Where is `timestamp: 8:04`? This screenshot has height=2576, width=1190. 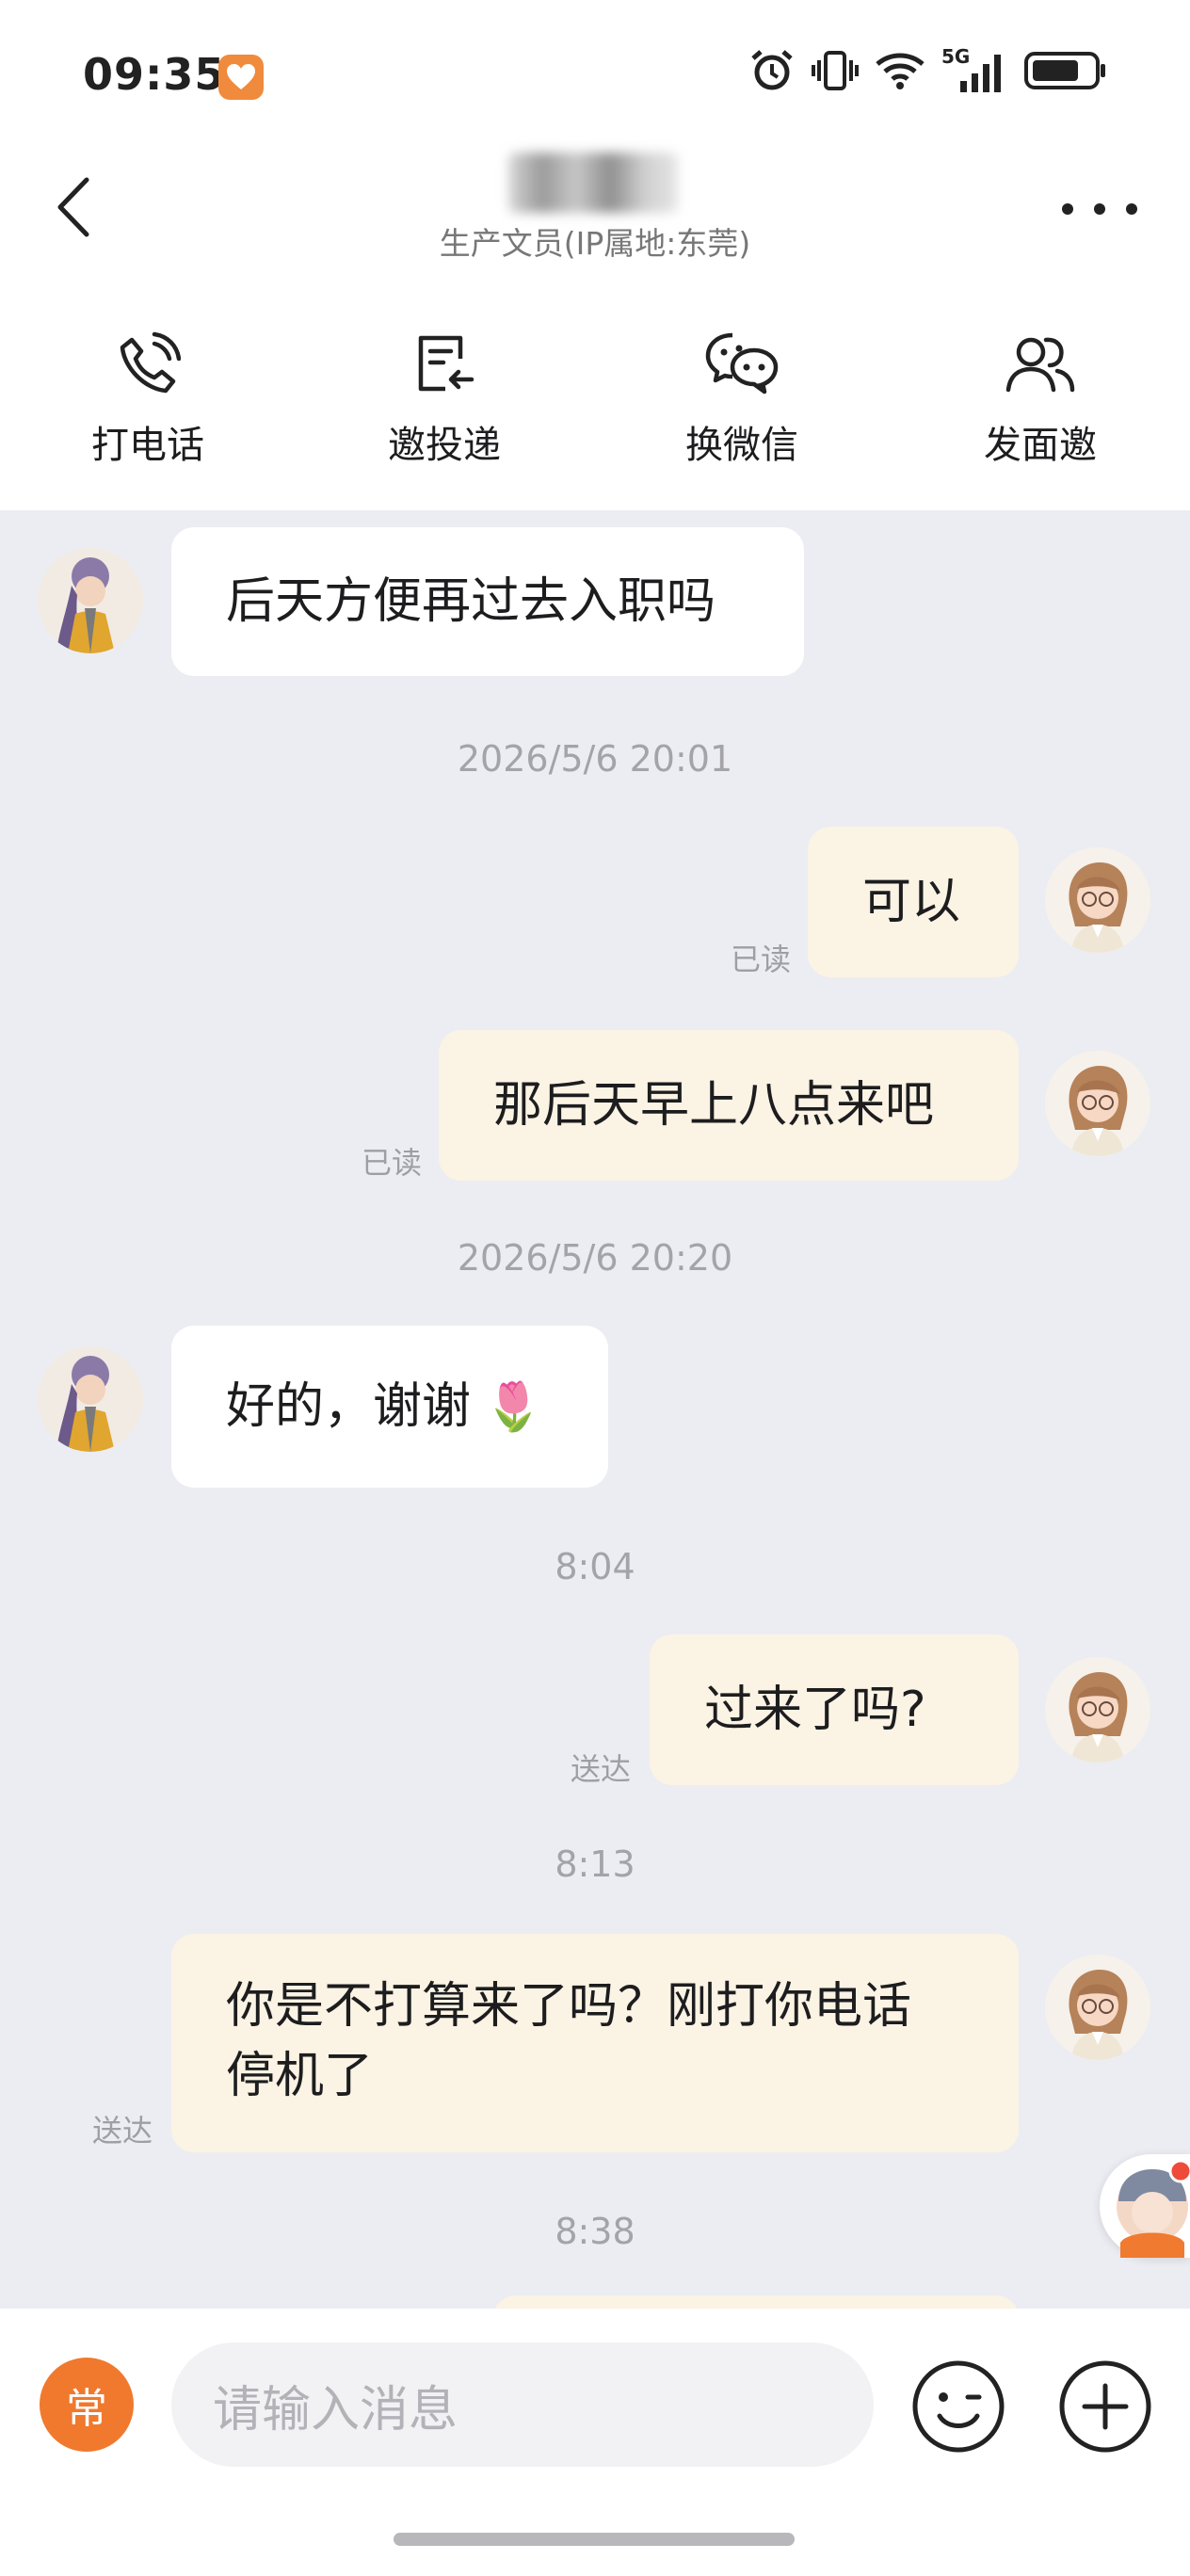
timestamp: 8:04 is located at coordinates (595, 1566).